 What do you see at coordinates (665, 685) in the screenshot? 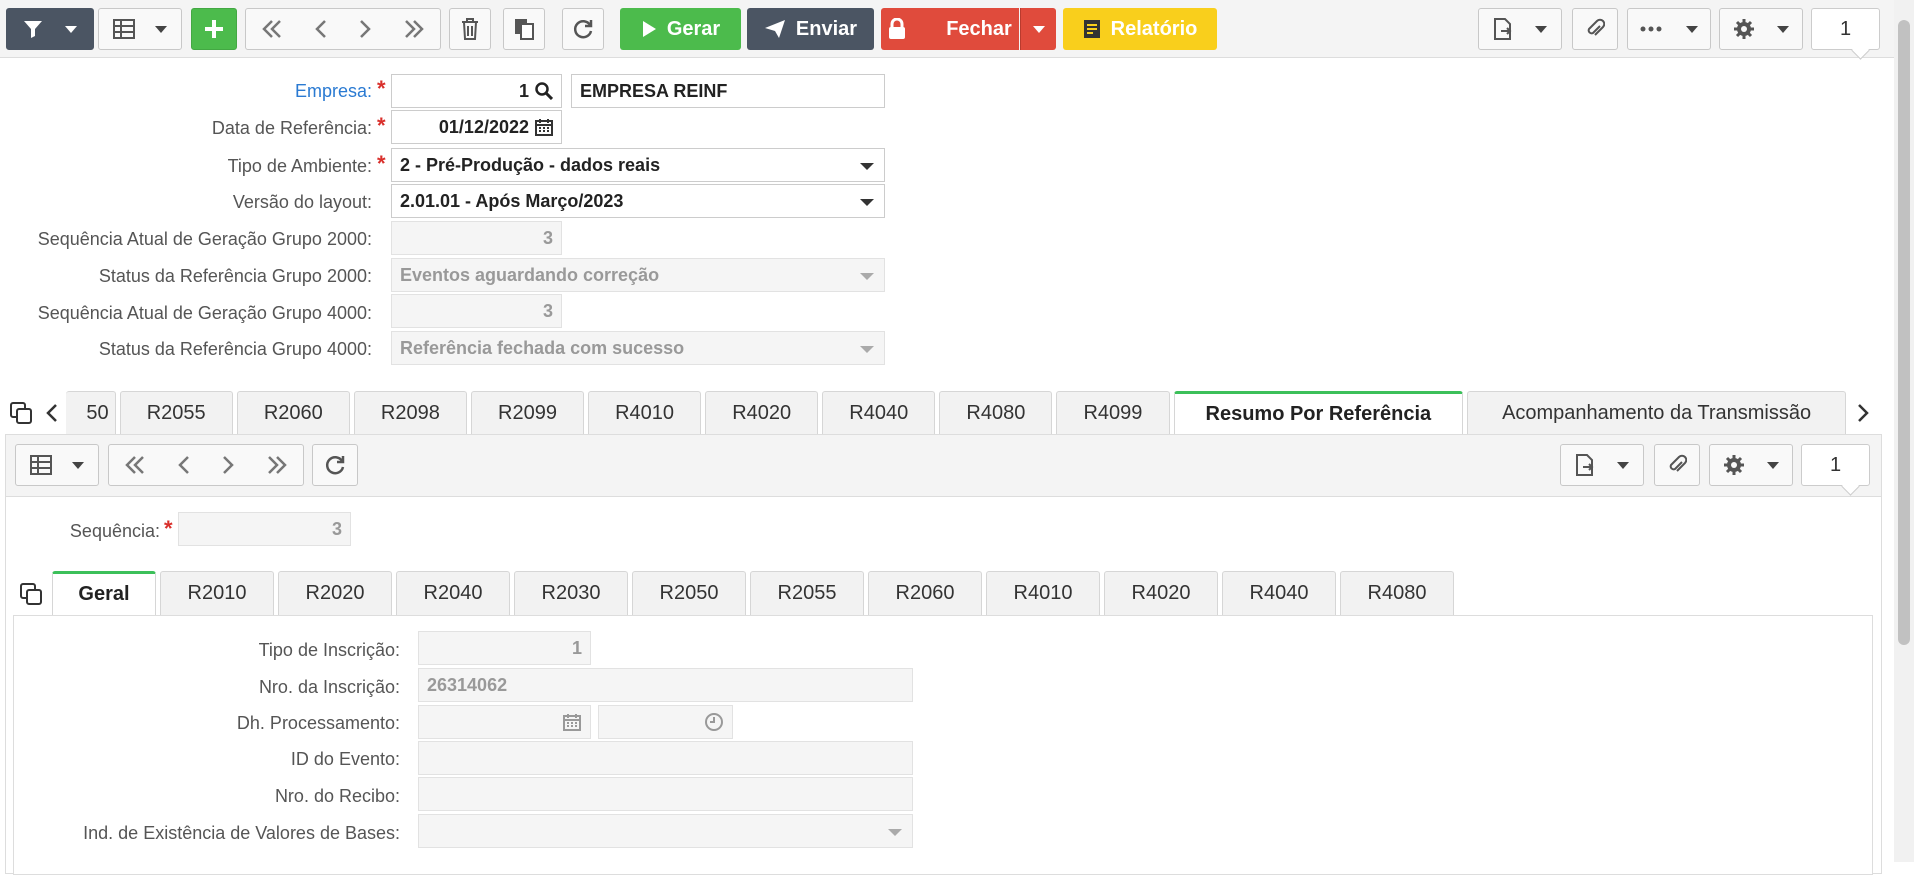
I see `nro-inscricao-field: 26314062` at bounding box center [665, 685].